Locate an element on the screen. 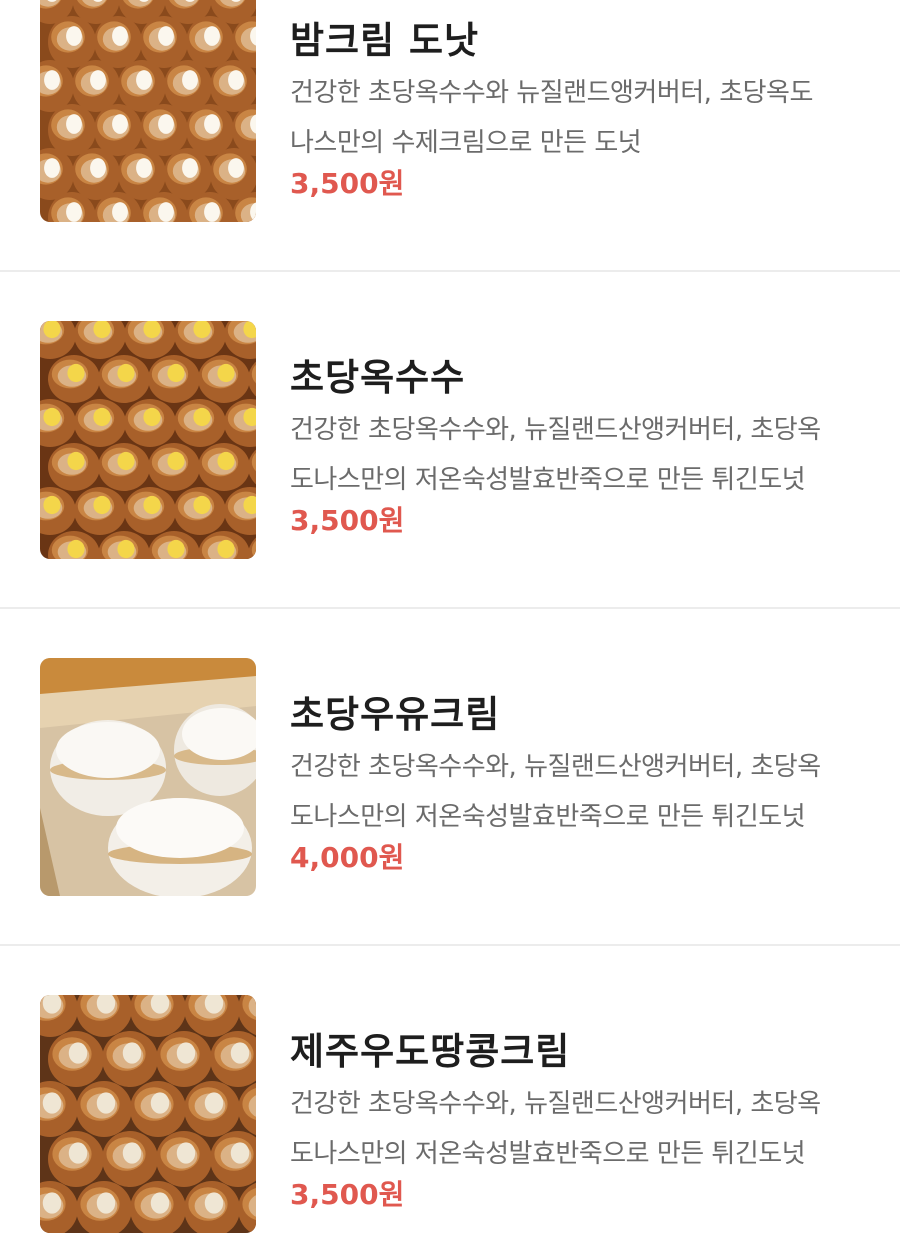 This screenshot has height=1249, width=900. peanut-cream-donut-photo is located at coordinates (148, 1114).